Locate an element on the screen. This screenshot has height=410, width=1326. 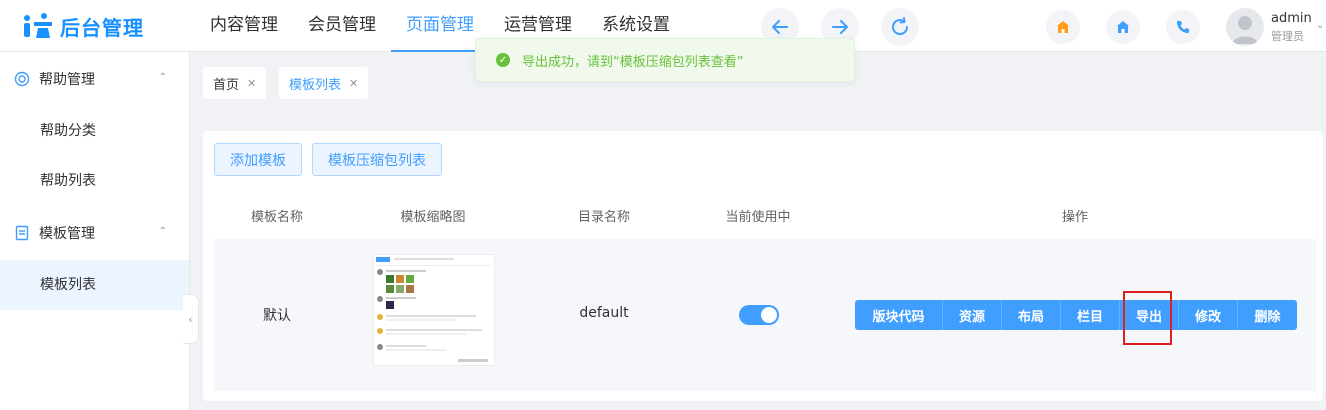
column-header-in-use: 当前使用中 is located at coordinates (758, 217).